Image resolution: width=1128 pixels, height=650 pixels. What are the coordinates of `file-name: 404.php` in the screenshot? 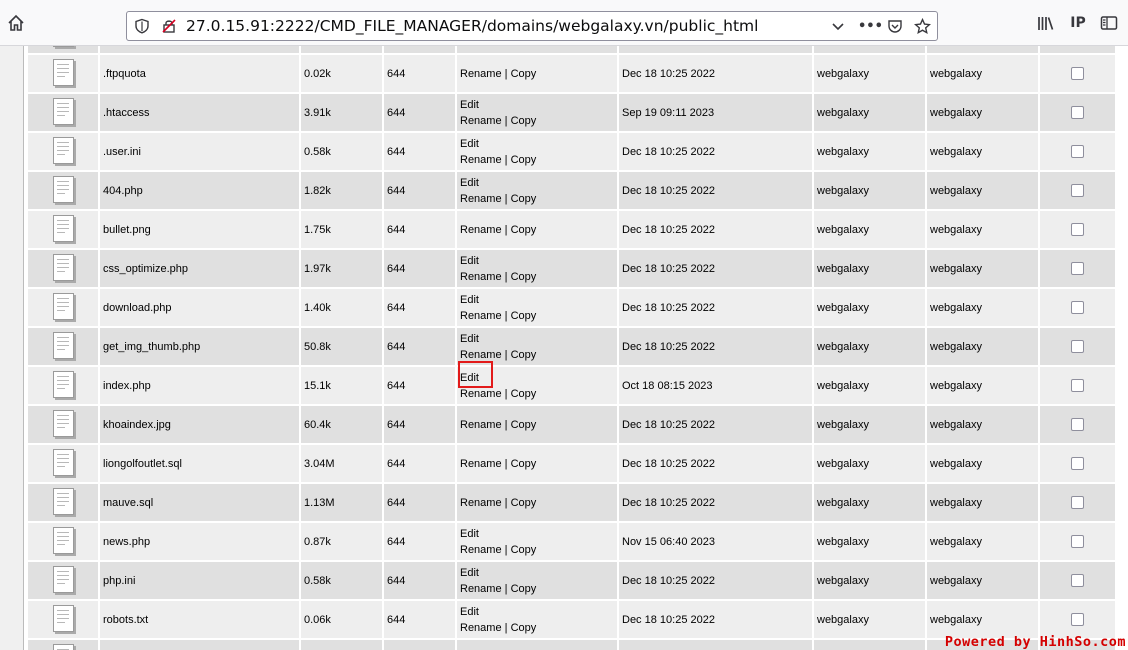 It's located at (199, 190).